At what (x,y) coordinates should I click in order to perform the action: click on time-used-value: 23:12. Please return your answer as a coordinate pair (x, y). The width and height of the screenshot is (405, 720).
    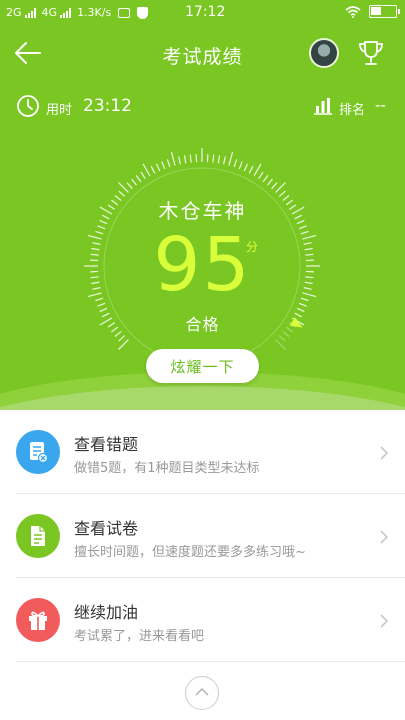
    Looking at the image, I should click on (107, 106).